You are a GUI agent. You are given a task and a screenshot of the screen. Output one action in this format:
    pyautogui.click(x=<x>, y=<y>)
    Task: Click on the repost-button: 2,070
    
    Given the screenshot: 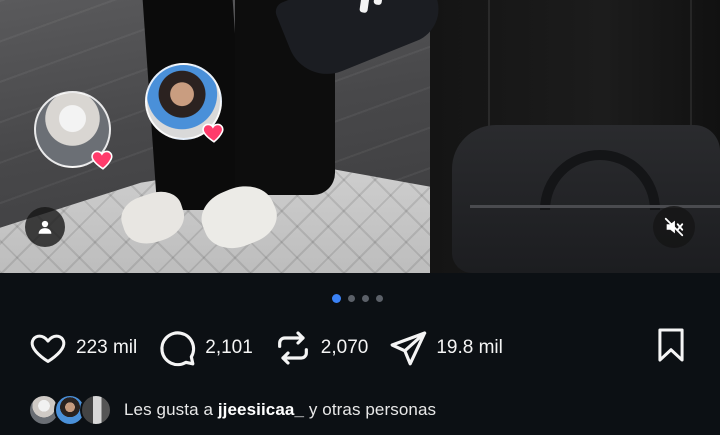 What is the action you would take?
    pyautogui.click(x=321, y=348)
    